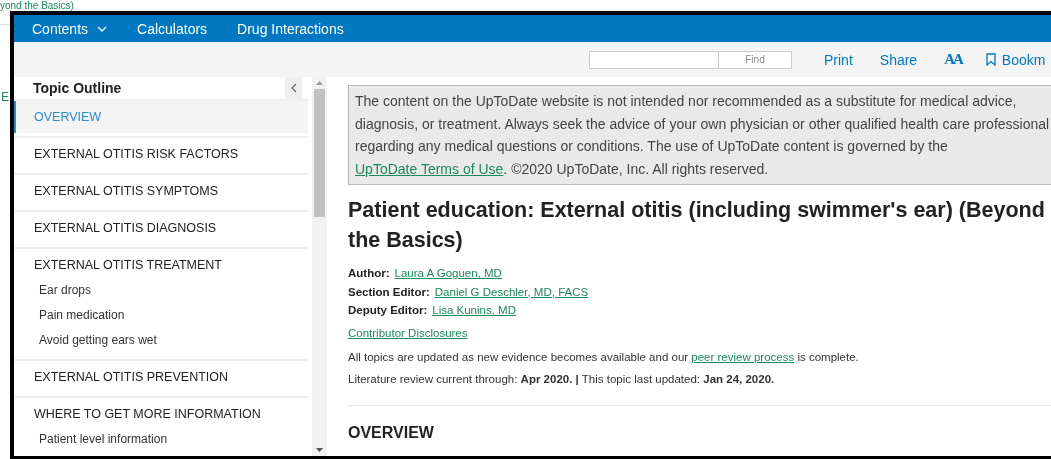 This screenshot has height=459, width=1051. Describe the element at coordinates (161, 414) in the screenshot. I see `outline-item: WHERE TO GET MORE INFORMATION` at that location.